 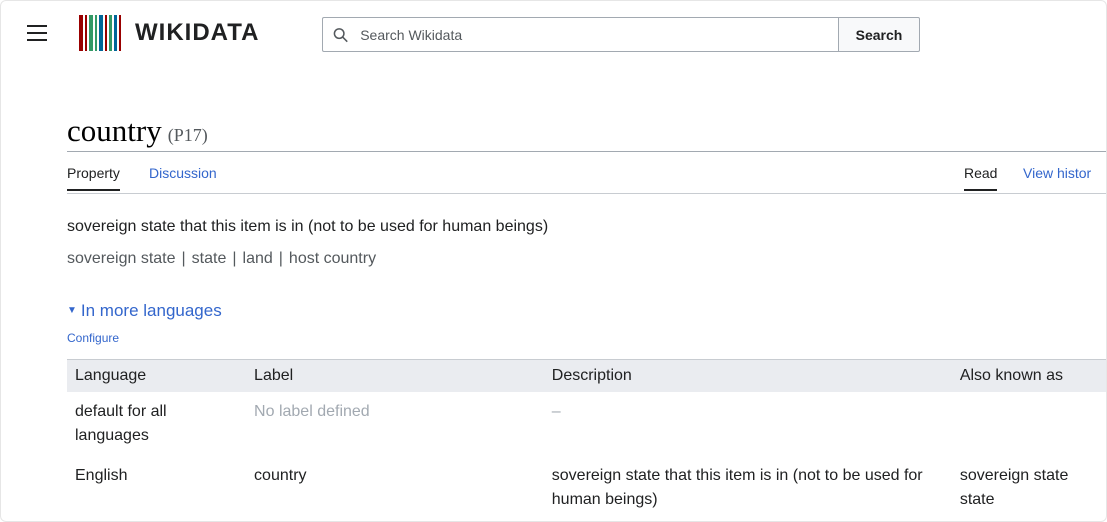 I want to click on search-field, so click(x=580, y=34).